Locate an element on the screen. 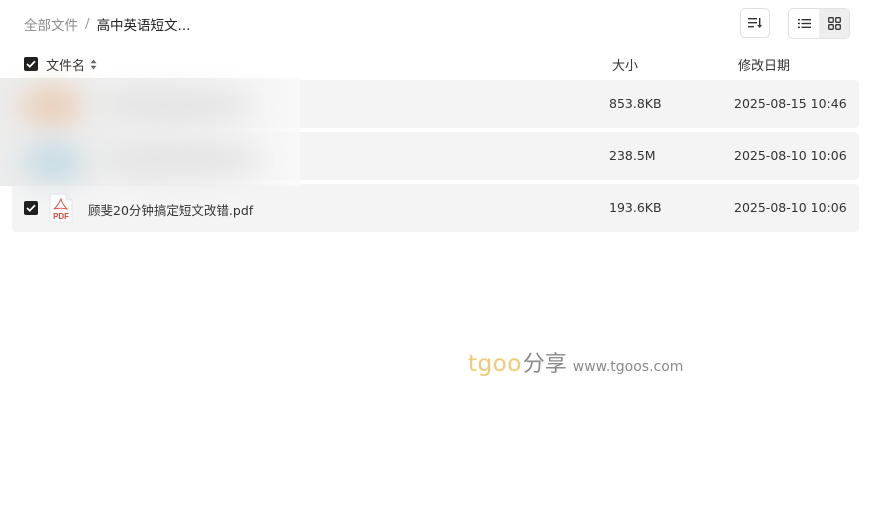  column-header-size: 大小 is located at coordinates (625, 64).